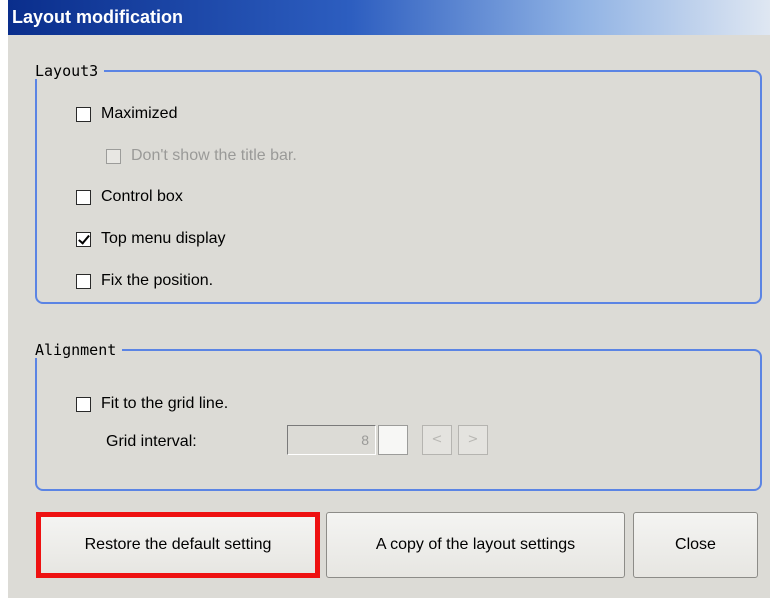 This screenshot has width=770, height=598. I want to click on top-menu-display-checkbox: Top menu display, so click(151, 239).